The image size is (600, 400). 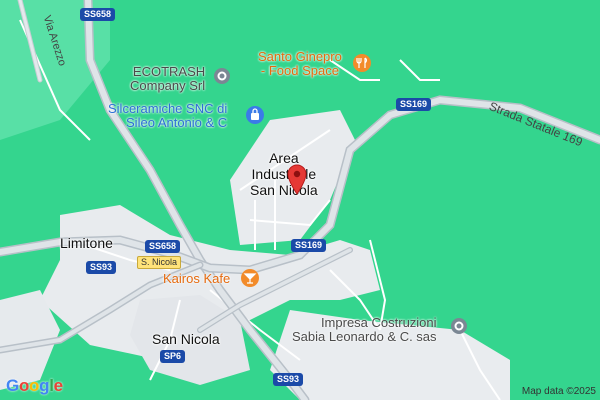 What do you see at coordinates (297, 179) in the screenshot?
I see `location-pin-icon` at bounding box center [297, 179].